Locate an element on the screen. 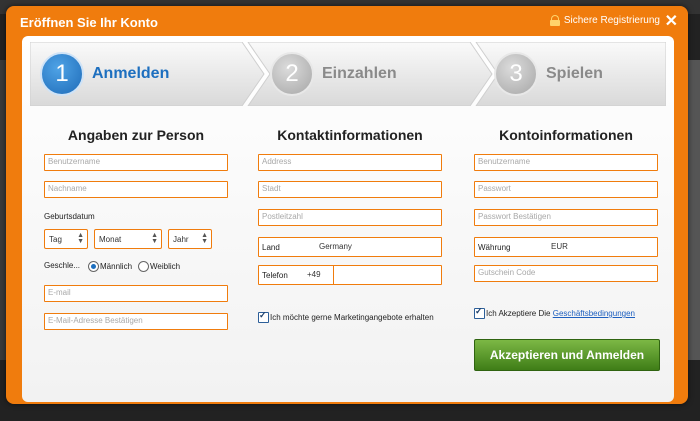  terms-label: Ich Akzeptiere Die Geschäftsbedingungen is located at coordinates (560, 313).